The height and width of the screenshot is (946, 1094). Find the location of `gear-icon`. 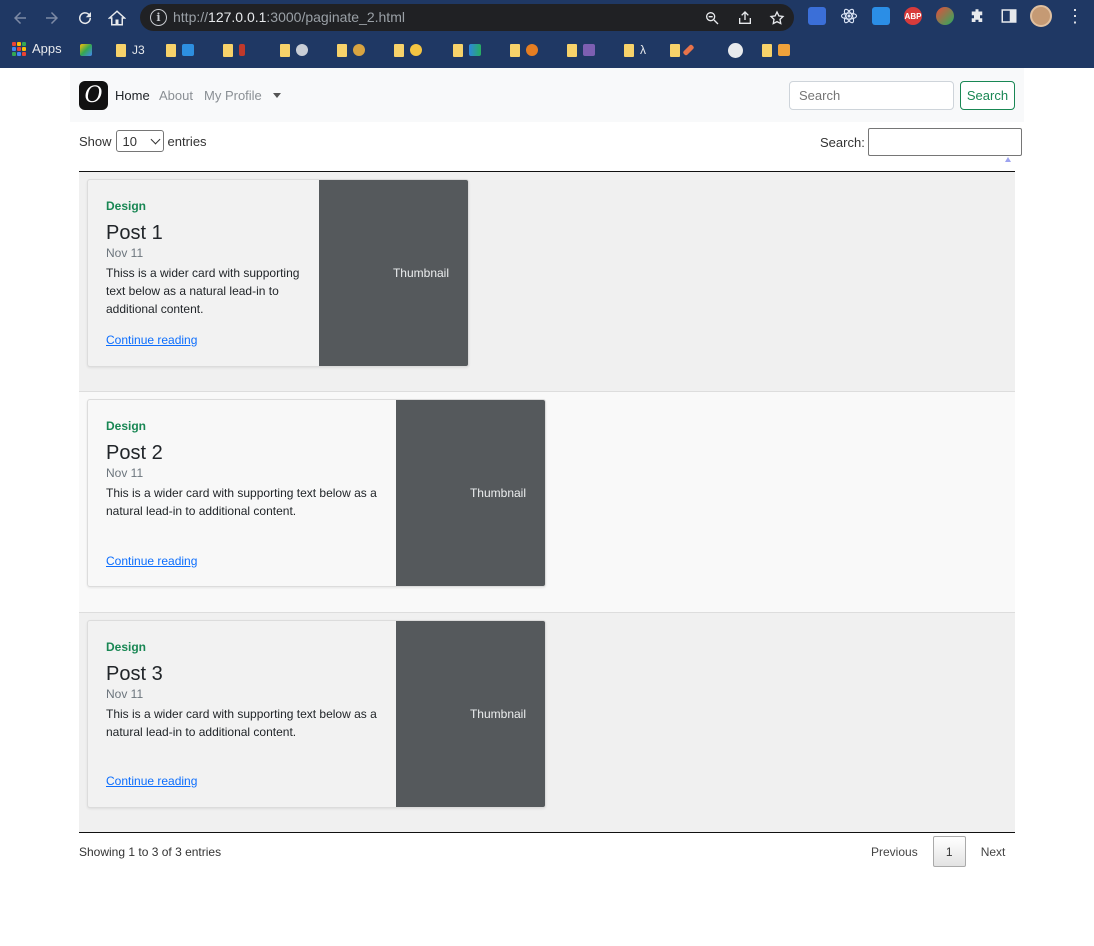

gear-icon is located at coordinates (302, 50).